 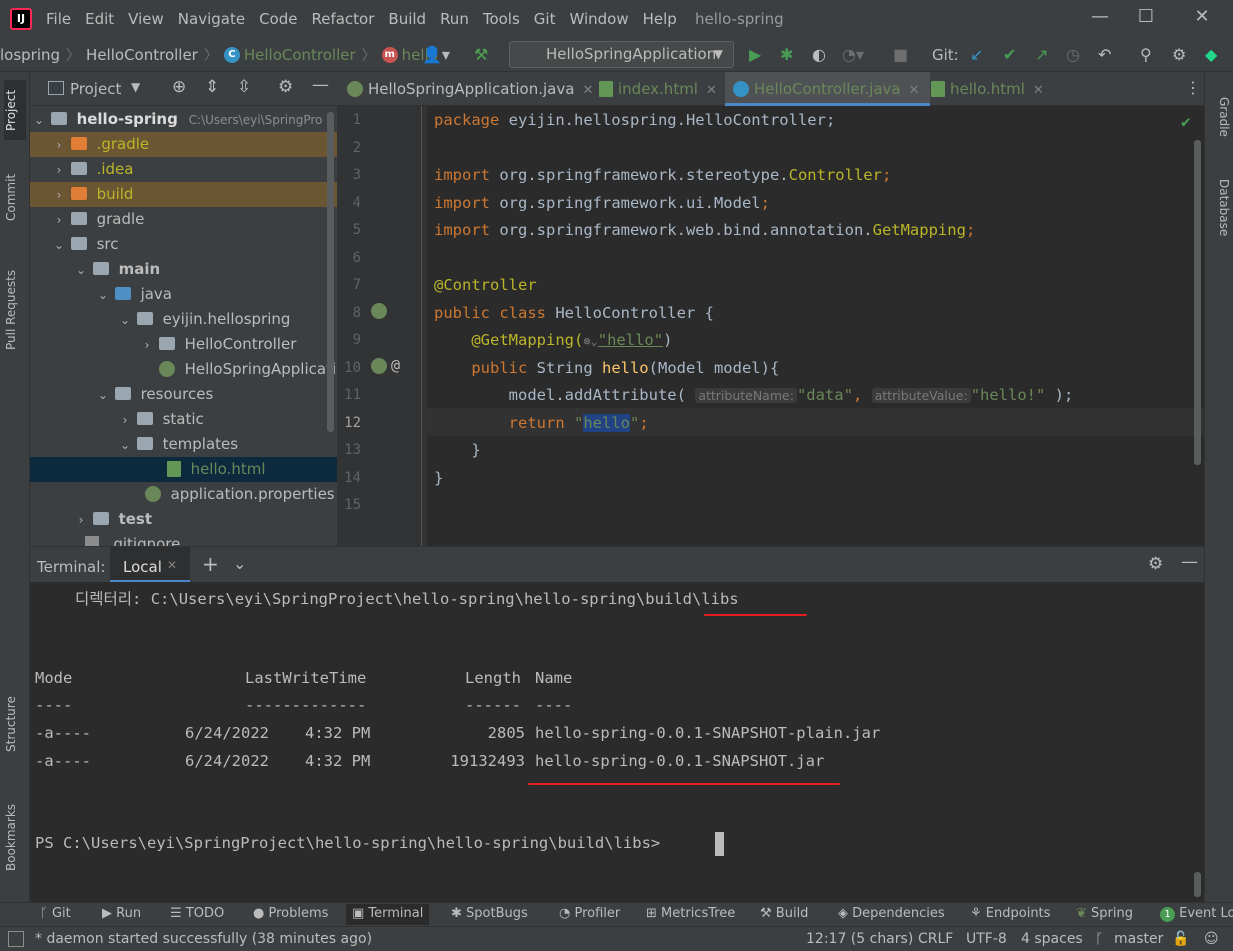 What do you see at coordinates (58, 19) in the screenshot?
I see `menu-file: File` at bounding box center [58, 19].